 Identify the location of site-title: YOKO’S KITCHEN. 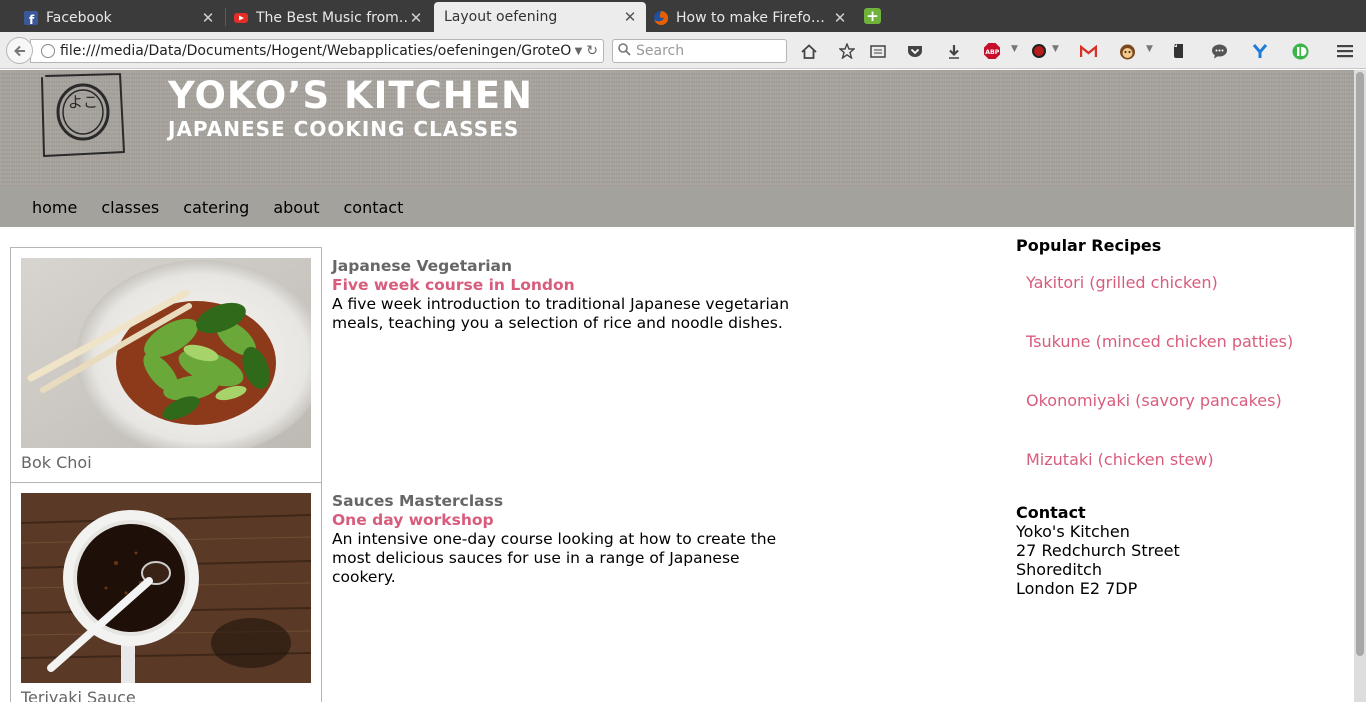
(351, 95).